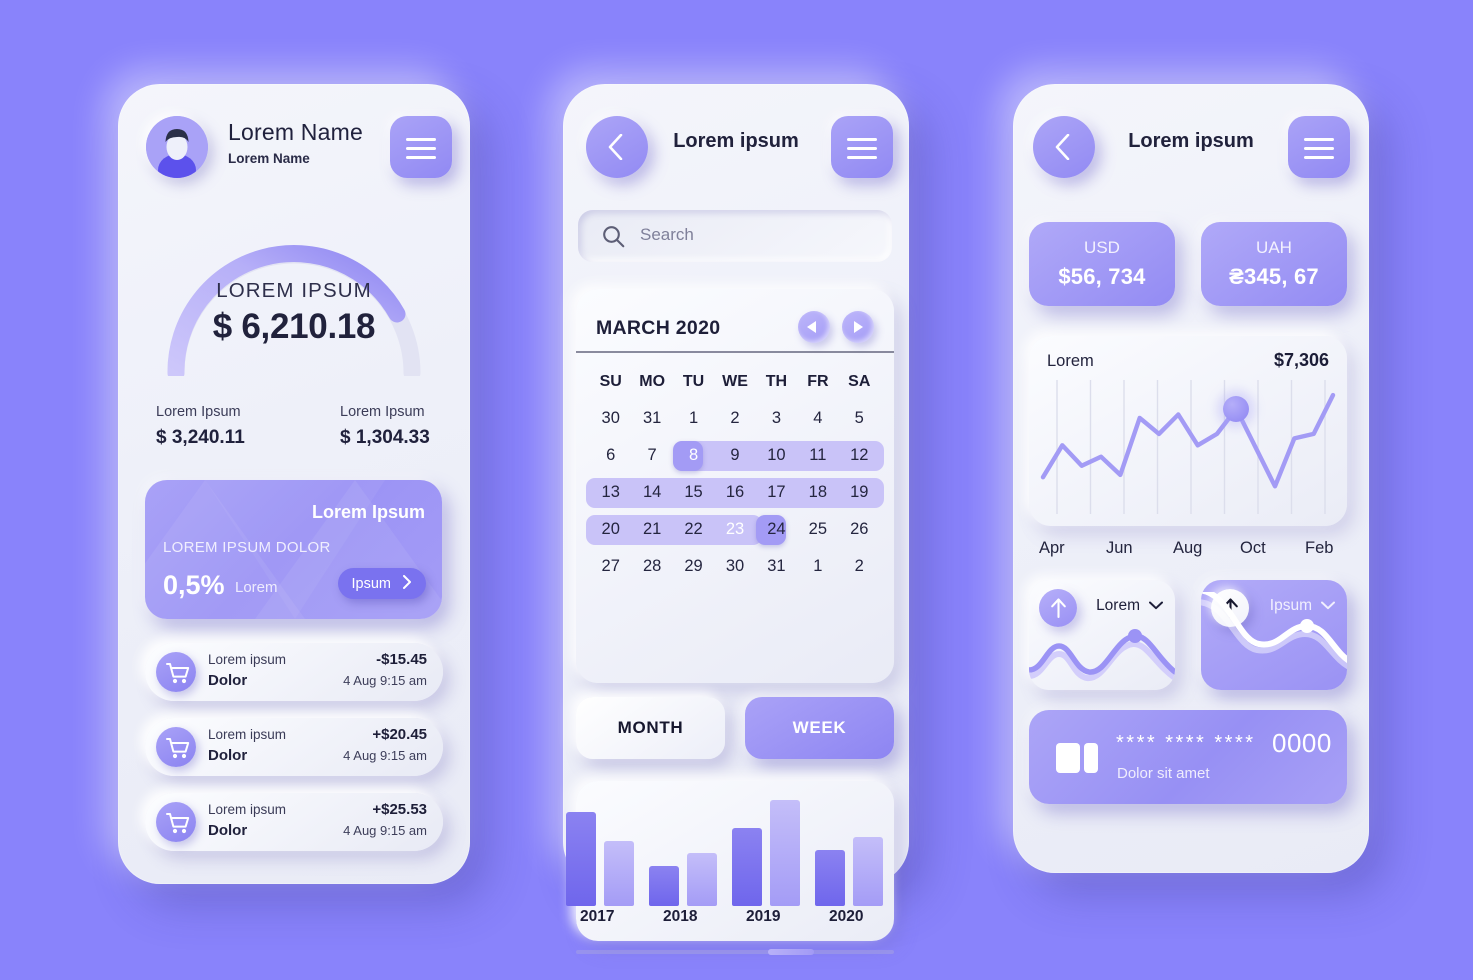  What do you see at coordinates (1070, 361) in the screenshot?
I see `line-chart-title: Lorem` at bounding box center [1070, 361].